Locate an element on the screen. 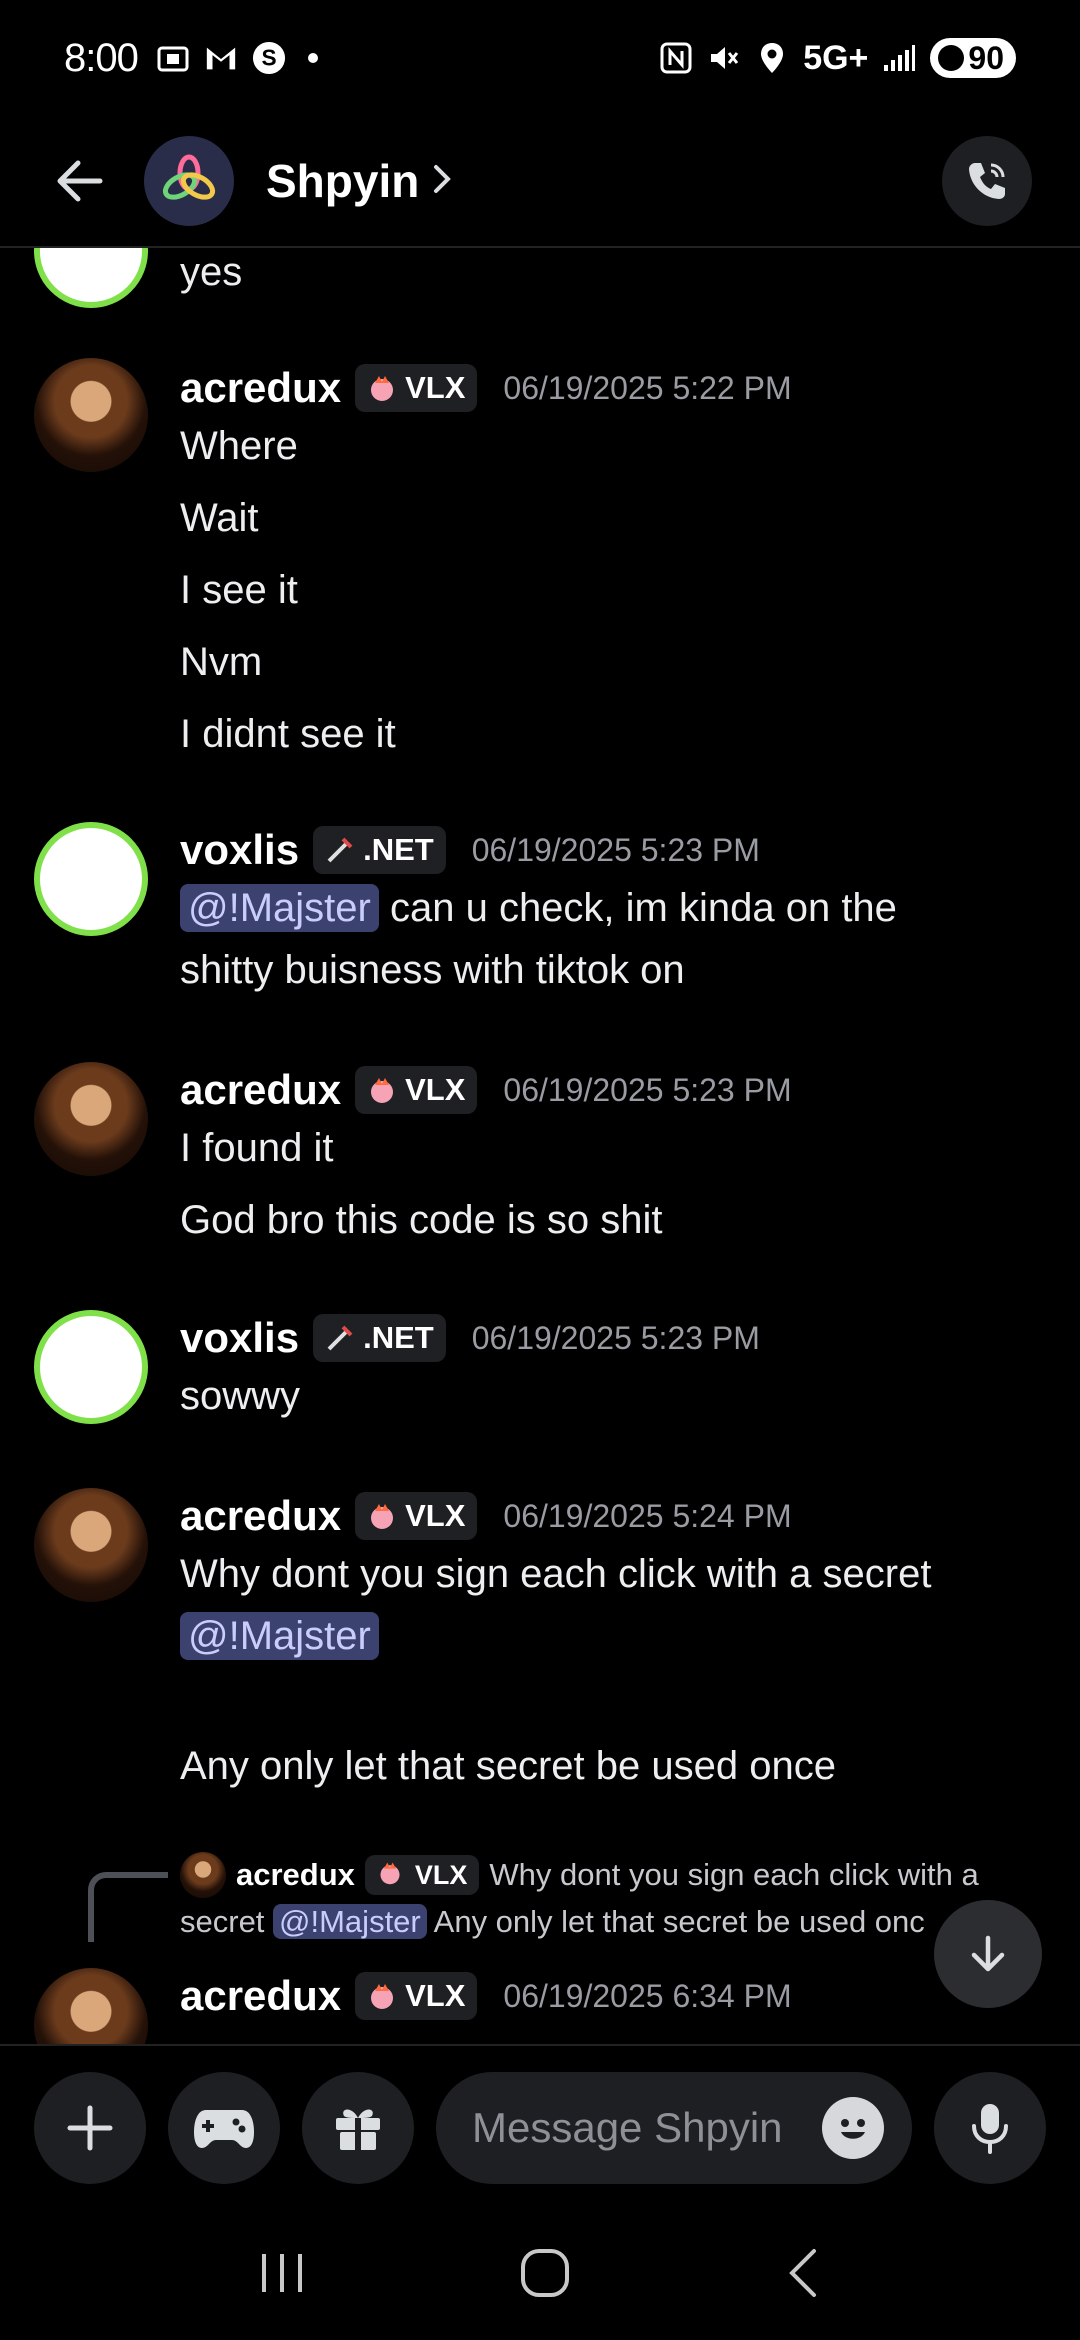 The height and width of the screenshot is (2340, 1080). message-line: @!Majster can u check, im kinda on the is located at coordinates (538, 908).